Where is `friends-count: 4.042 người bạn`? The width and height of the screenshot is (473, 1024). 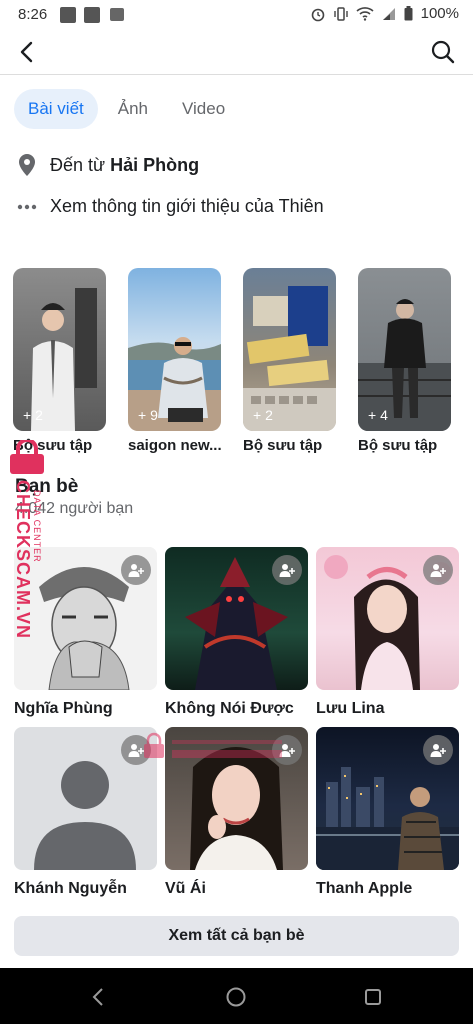 friends-count: 4.042 người bạn is located at coordinates (74, 508).